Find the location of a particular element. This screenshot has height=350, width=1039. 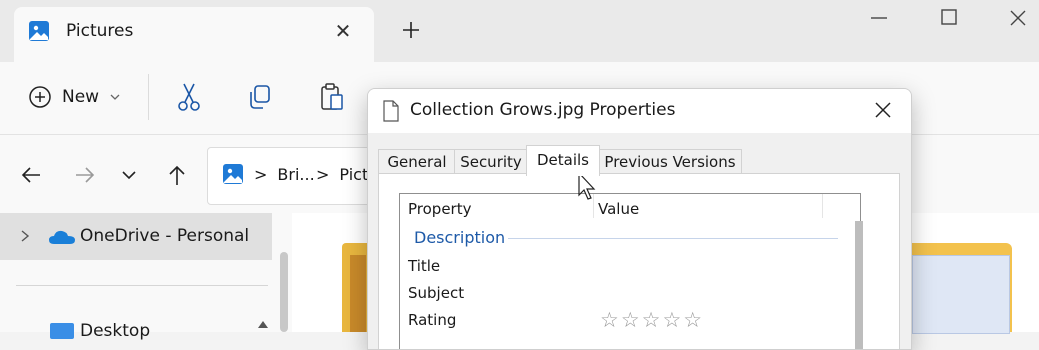

column-header-property: Property is located at coordinates (439, 209).